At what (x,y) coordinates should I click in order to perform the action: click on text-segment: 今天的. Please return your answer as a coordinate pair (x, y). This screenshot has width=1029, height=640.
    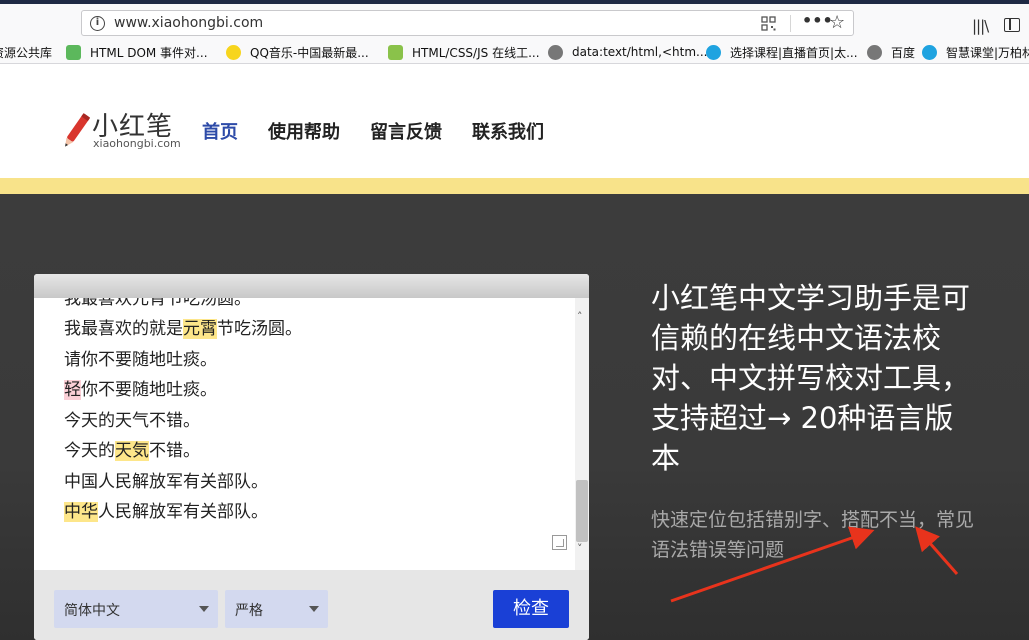
    Looking at the image, I should click on (89, 451).